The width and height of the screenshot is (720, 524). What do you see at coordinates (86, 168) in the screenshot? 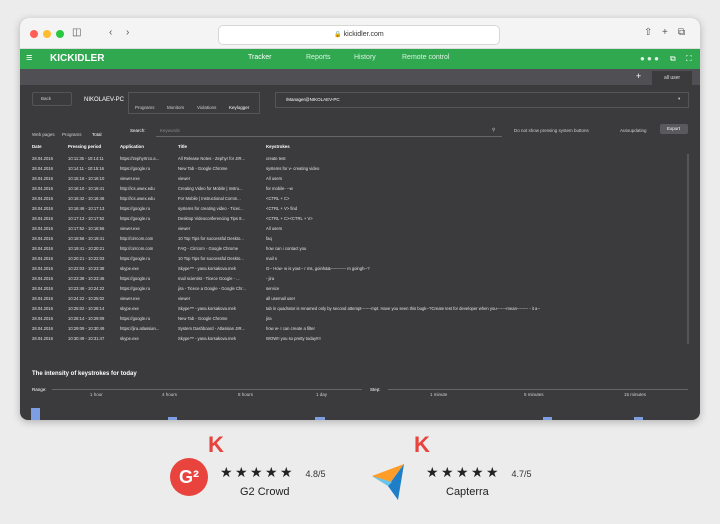
I see `table-cell: 10:14:11 - 10:15:16` at bounding box center [86, 168].